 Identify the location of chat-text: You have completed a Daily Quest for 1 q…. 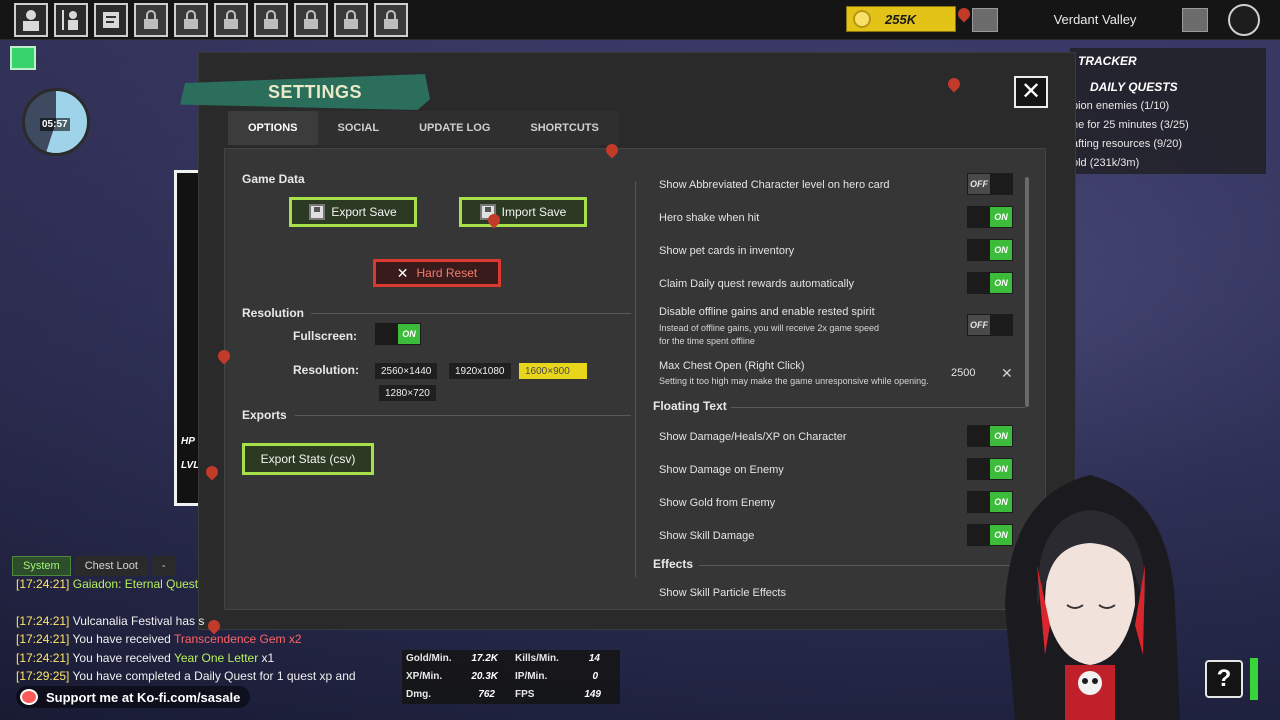
(214, 676).